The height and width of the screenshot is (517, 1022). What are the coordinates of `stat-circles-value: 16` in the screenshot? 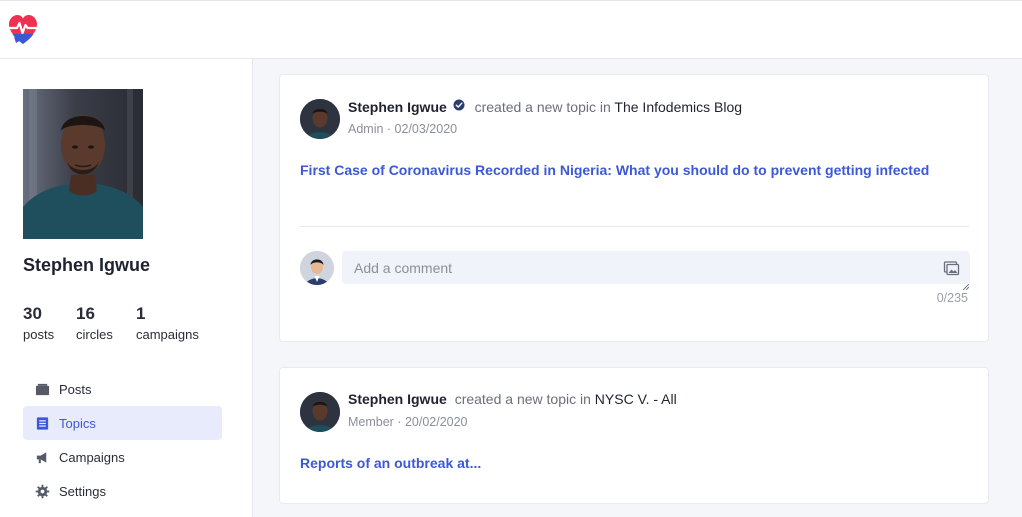 It's located at (85, 313).